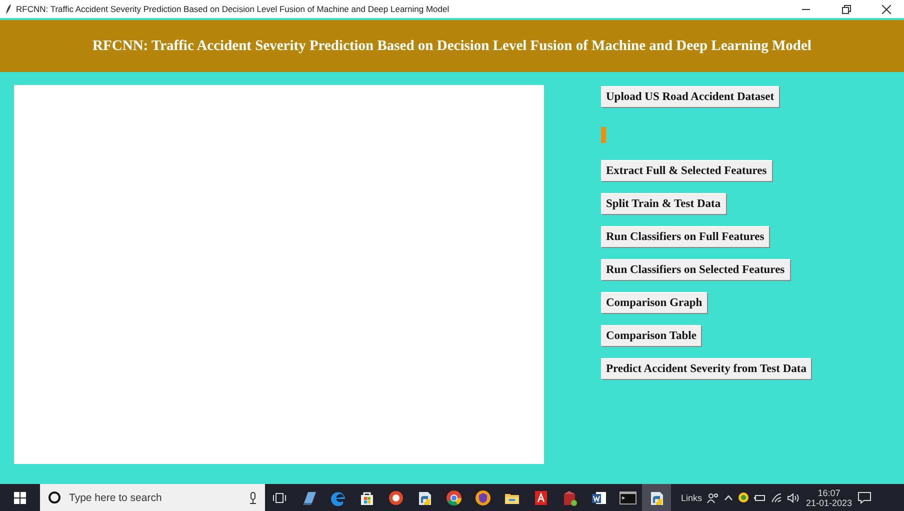  What do you see at coordinates (706, 368) in the screenshot?
I see `action-button: Predict Accident Severity from Test Data` at bounding box center [706, 368].